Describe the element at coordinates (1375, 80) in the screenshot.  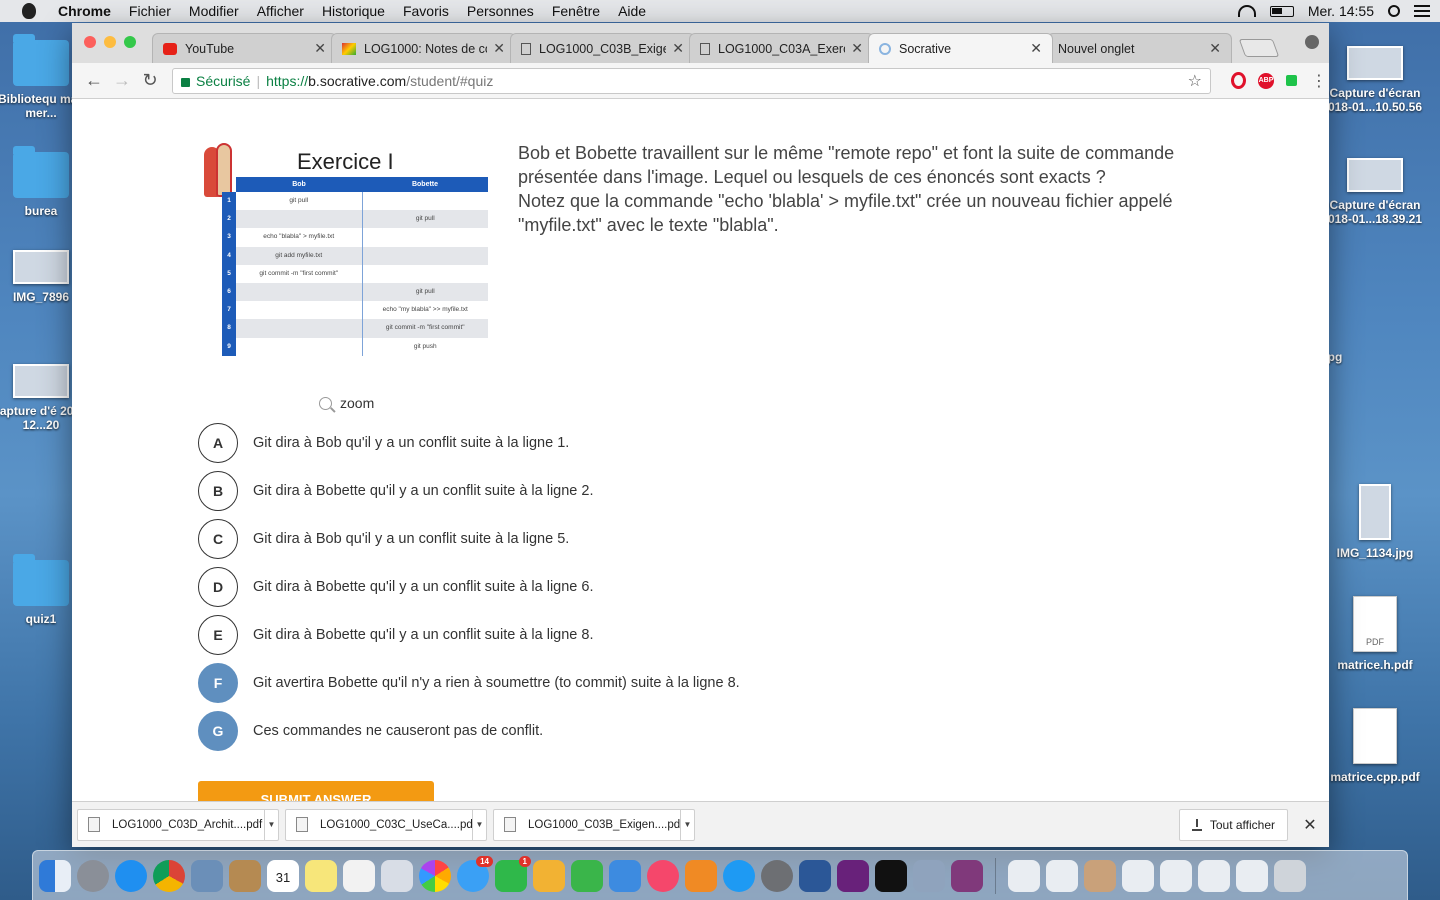
I see `desktop-icon-capture-105056: Capture d'écran 018-01...10.50.56` at that location.